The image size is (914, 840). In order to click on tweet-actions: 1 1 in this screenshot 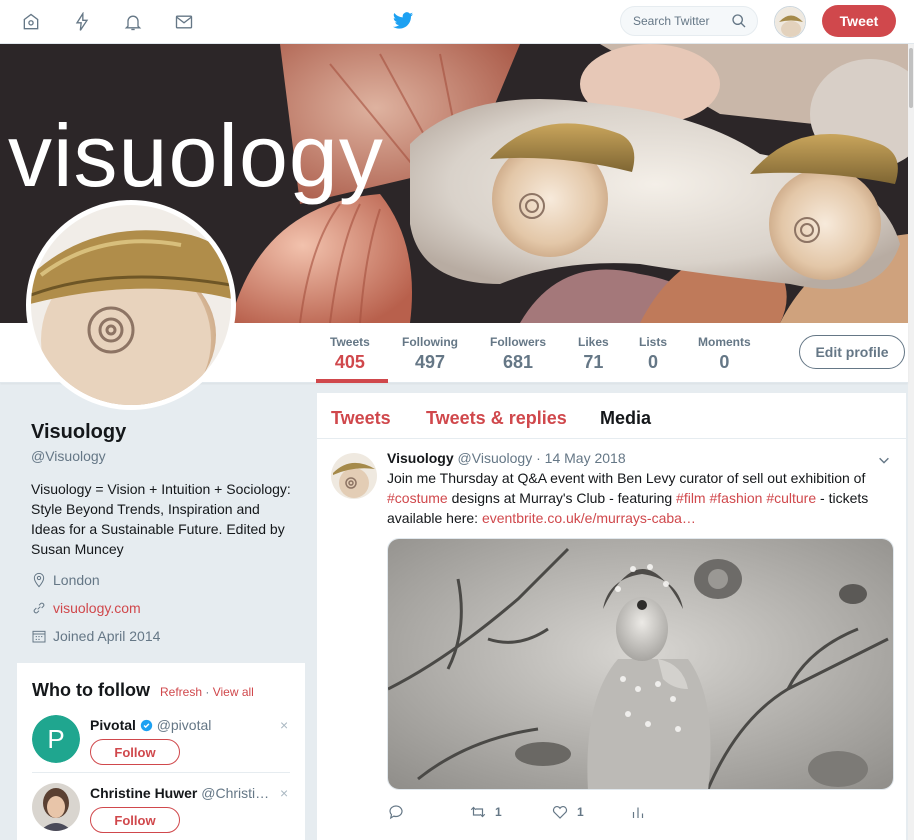, I will do `click(537, 815)`.